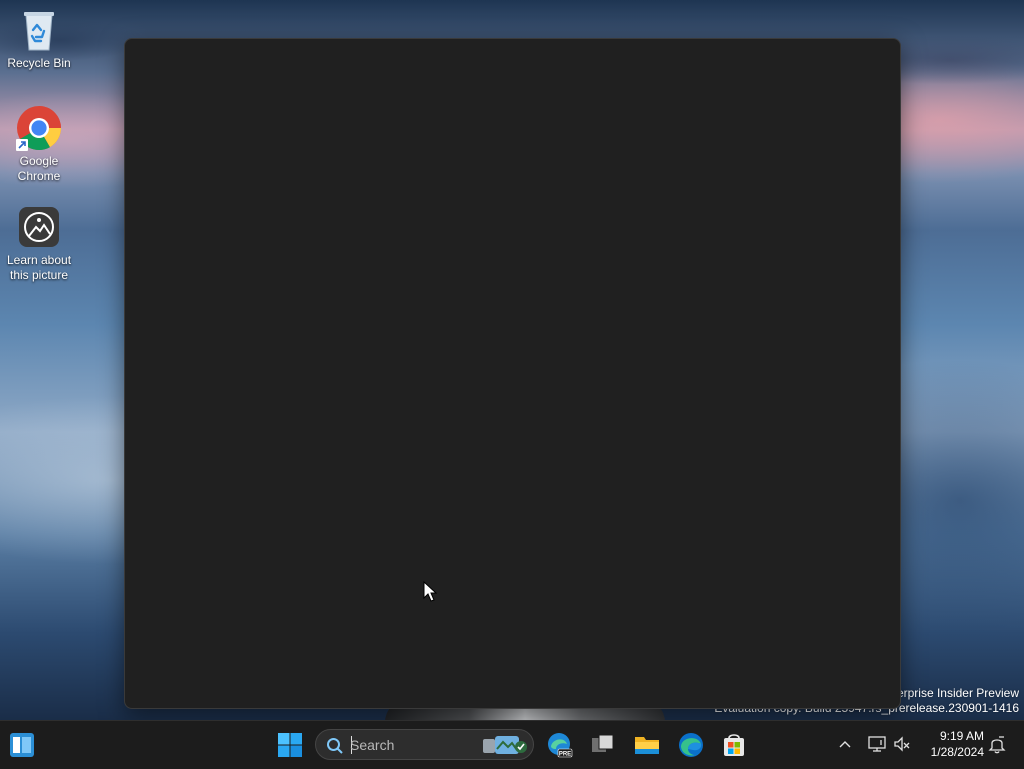  I want to click on chrome-icon, so click(39, 128).